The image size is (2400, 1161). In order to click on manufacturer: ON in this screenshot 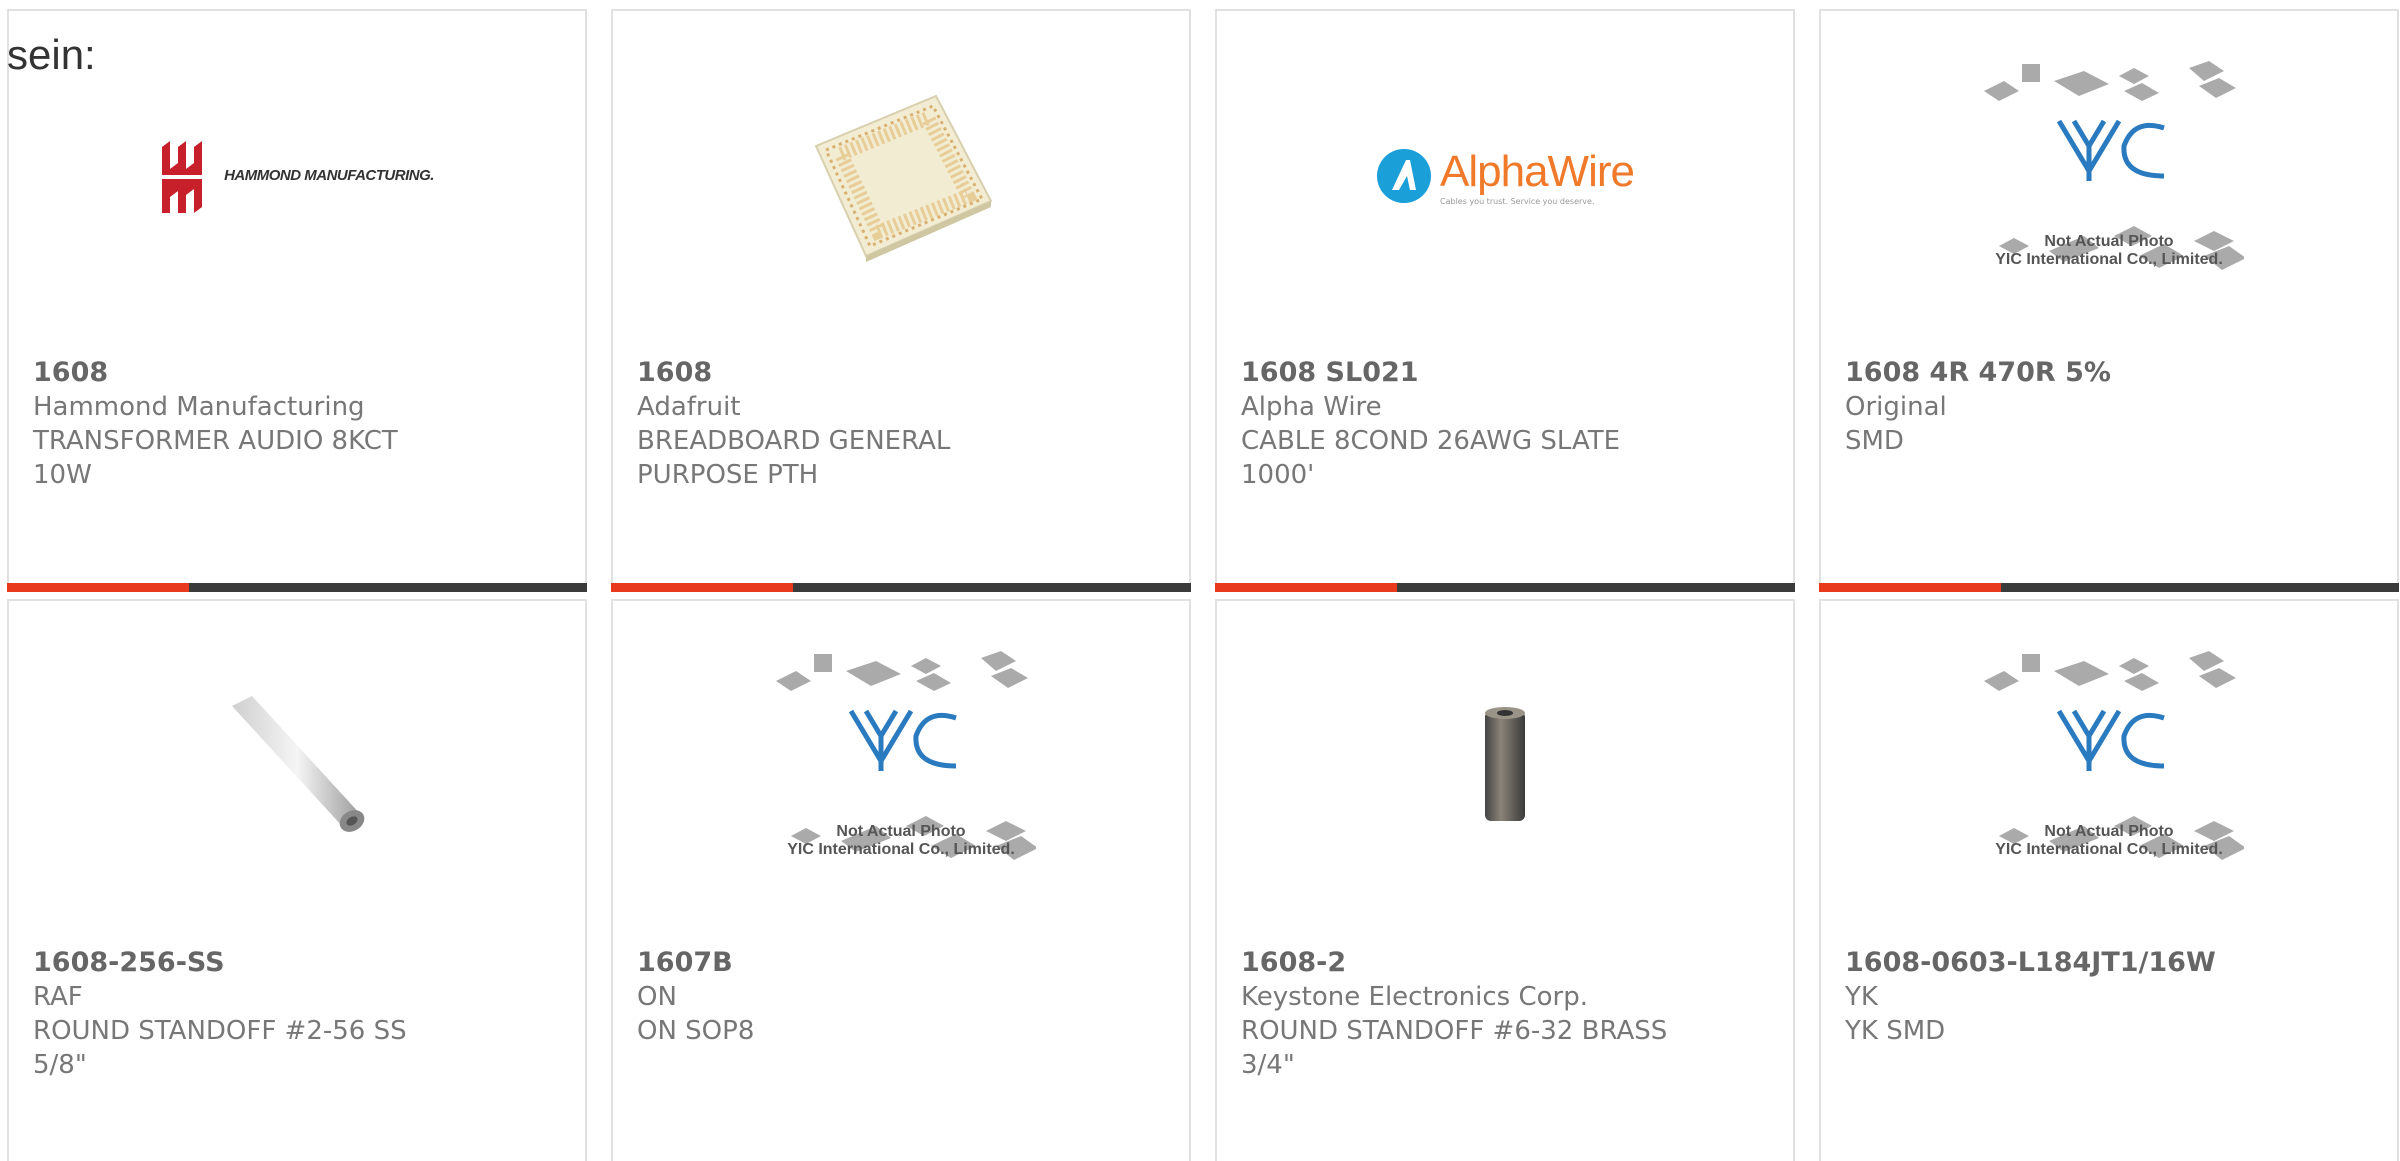, I will do `click(657, 997)`.